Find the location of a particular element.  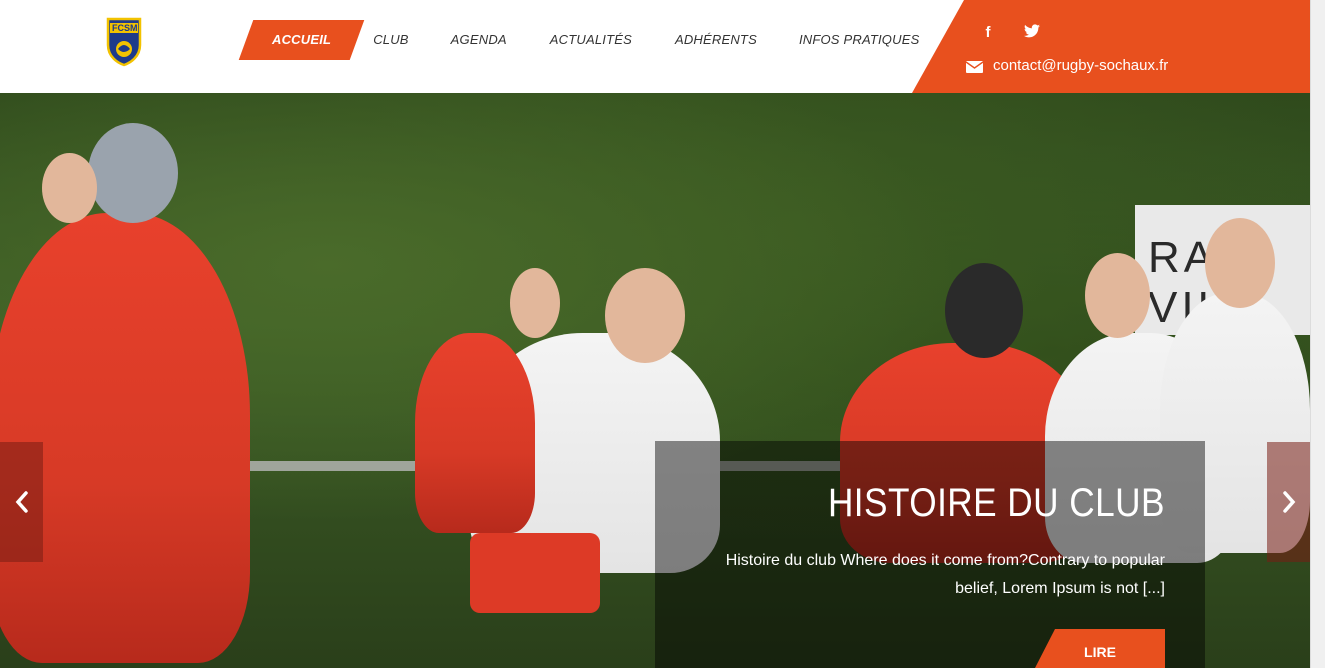

player-mid-head is located at coordinates (535, 303).